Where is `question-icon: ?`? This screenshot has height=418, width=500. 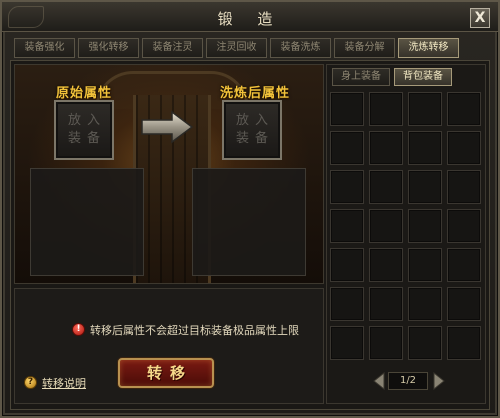
question-icon: ? is located at coordinates (30, 382).